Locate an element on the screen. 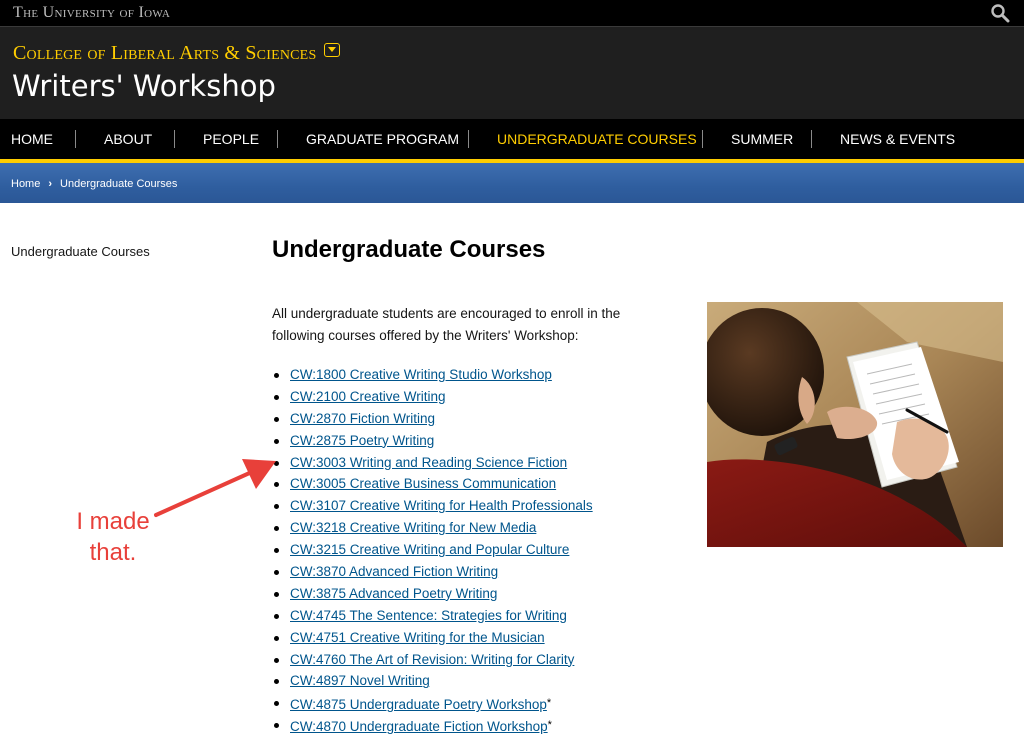 The height and width of the screenshot is (743, 1024). list-item: CW:4897 Novel Writing is located at coordinates (432, 682).